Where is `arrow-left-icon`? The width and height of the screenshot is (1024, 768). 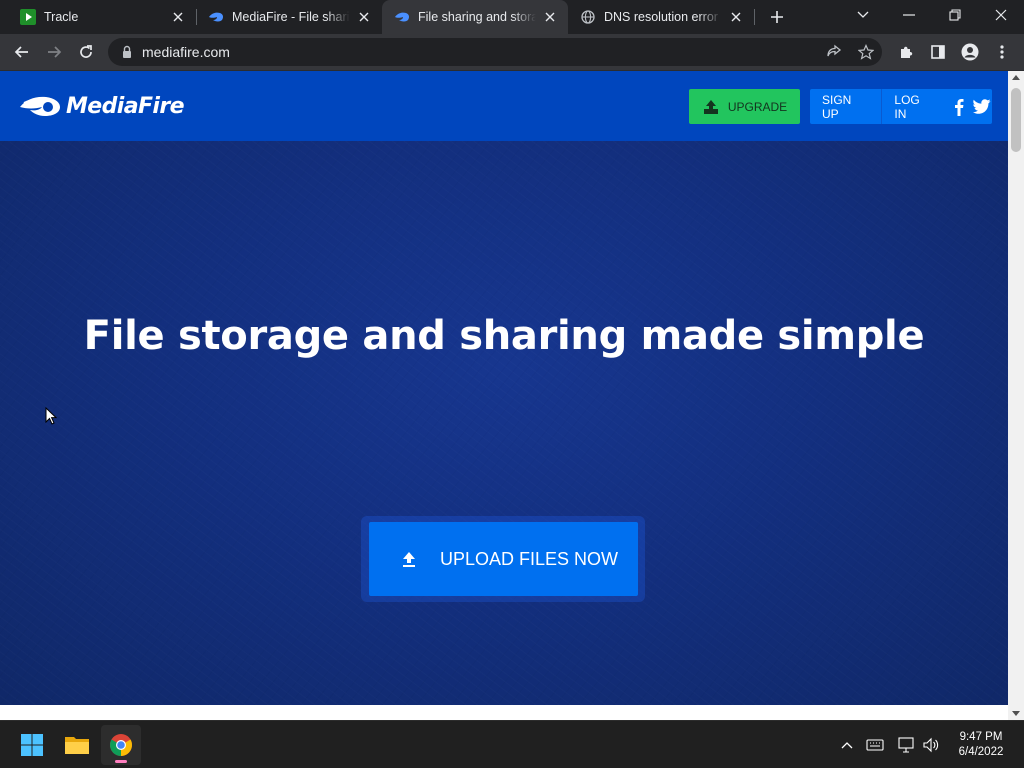
arrow-left-icon is located at coordinates (21, 52).